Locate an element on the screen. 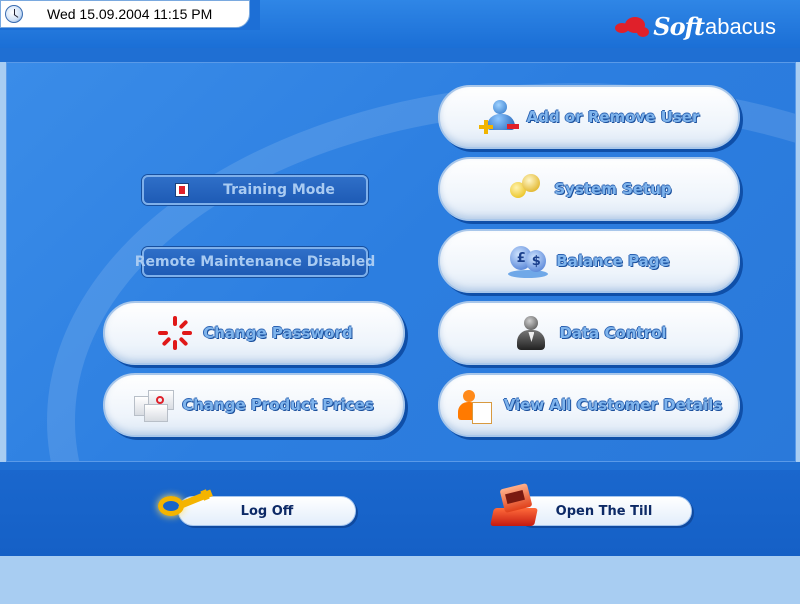 Image resolution: width=800 pixels, height=604 pixels. datetime-text: Wed 15.09.2004 11:15 PM is located at coordinates (130, 14).